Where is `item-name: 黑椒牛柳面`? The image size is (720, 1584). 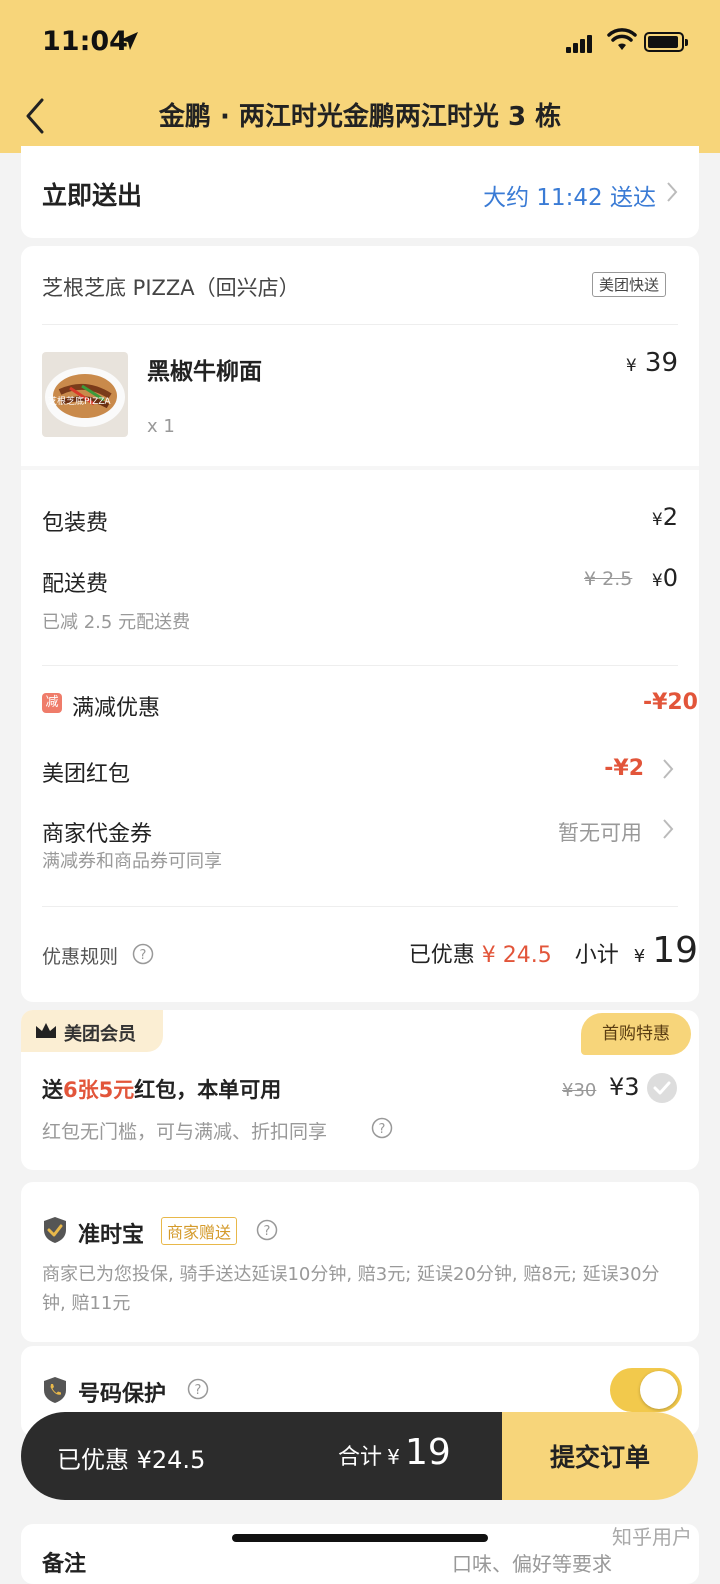
item-name: 黑椒牛柳面 is located at coordinates (204, 372).